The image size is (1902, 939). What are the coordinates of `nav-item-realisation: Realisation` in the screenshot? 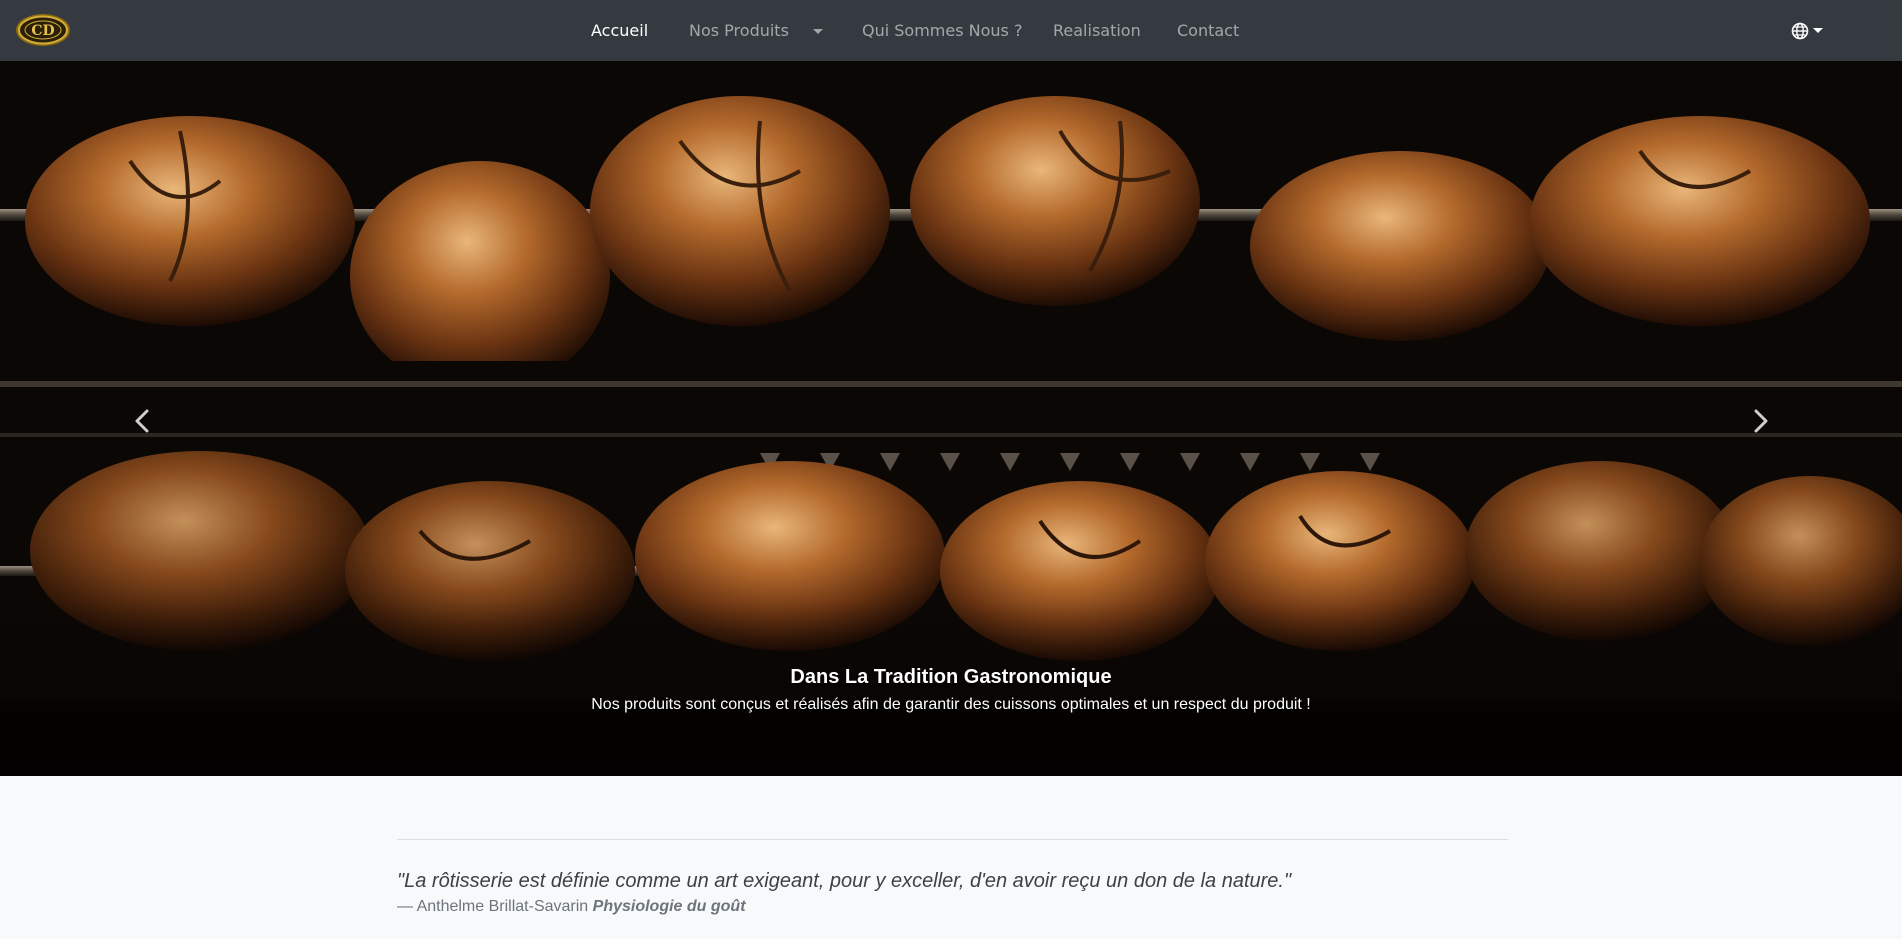 It's located at (1097, 30).